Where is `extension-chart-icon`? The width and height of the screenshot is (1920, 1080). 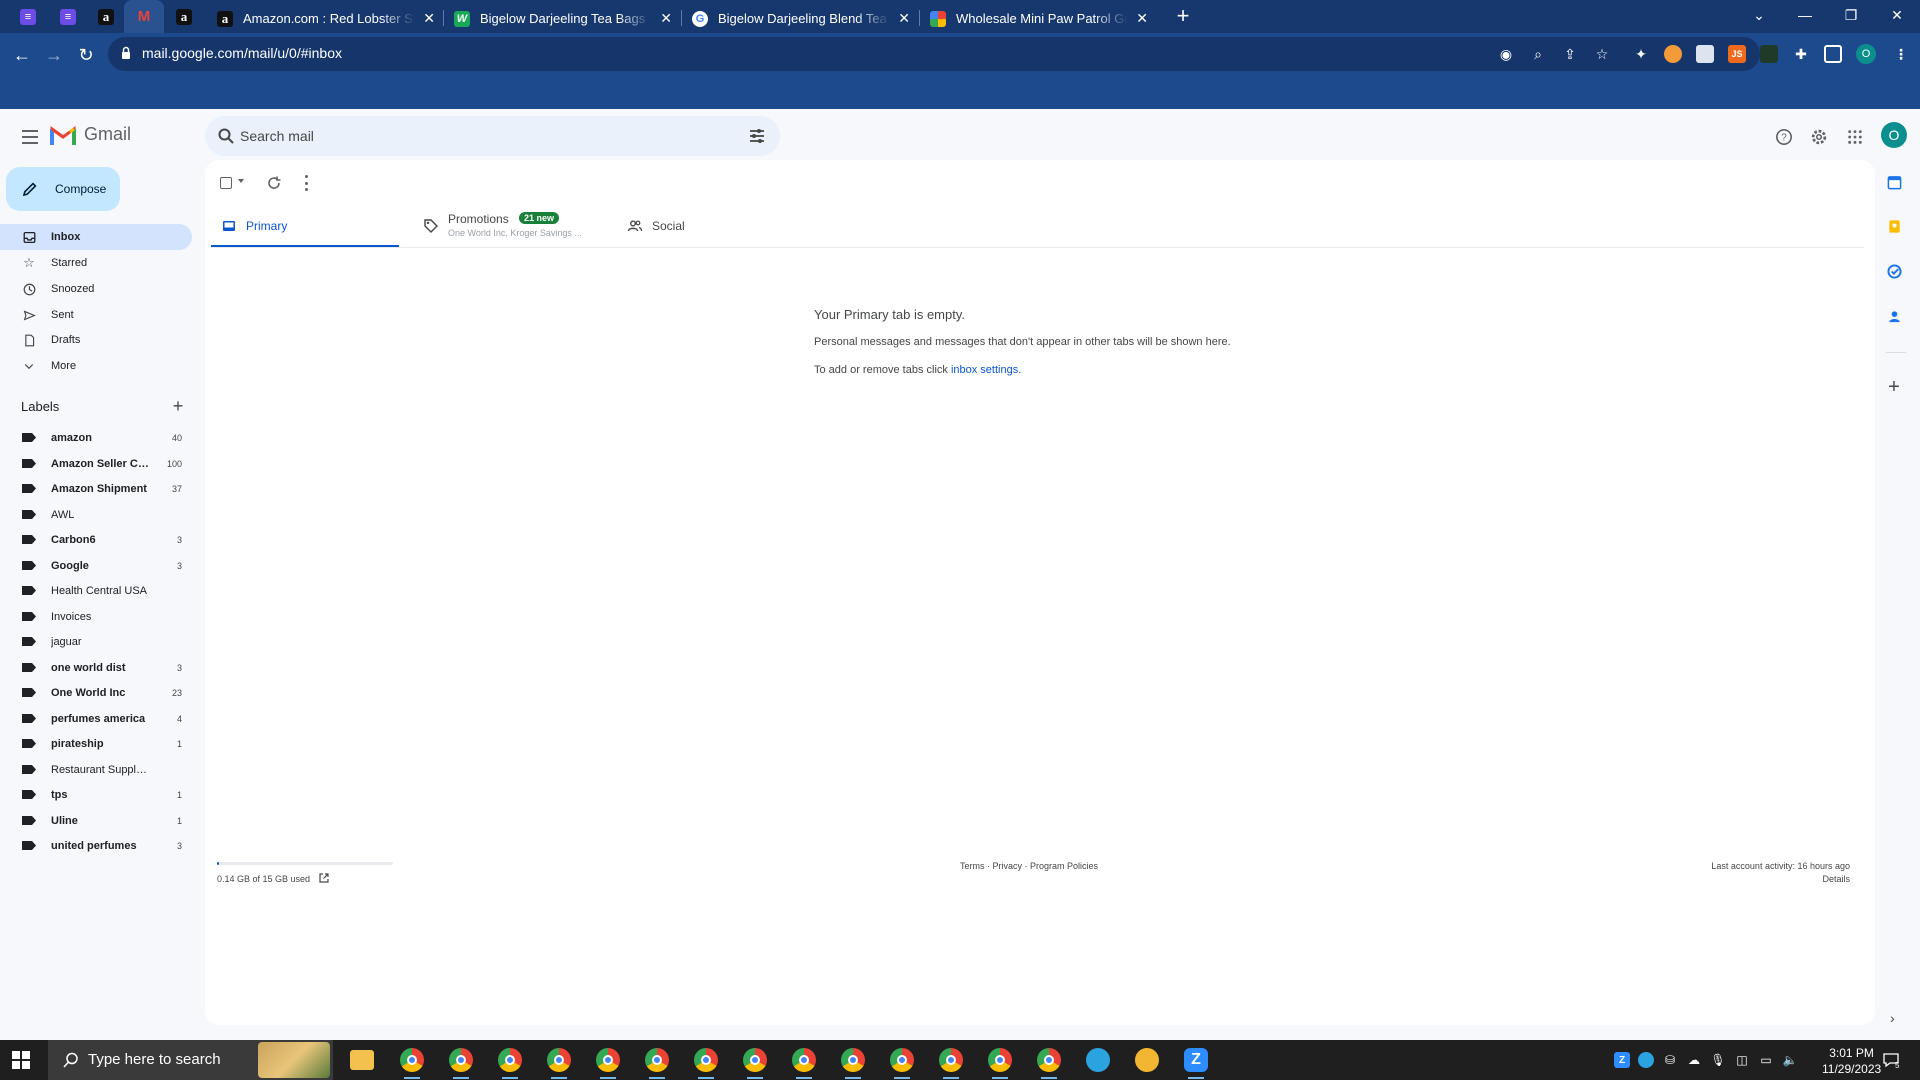 extension-chart-icon is located at coordinates (1705, 54).